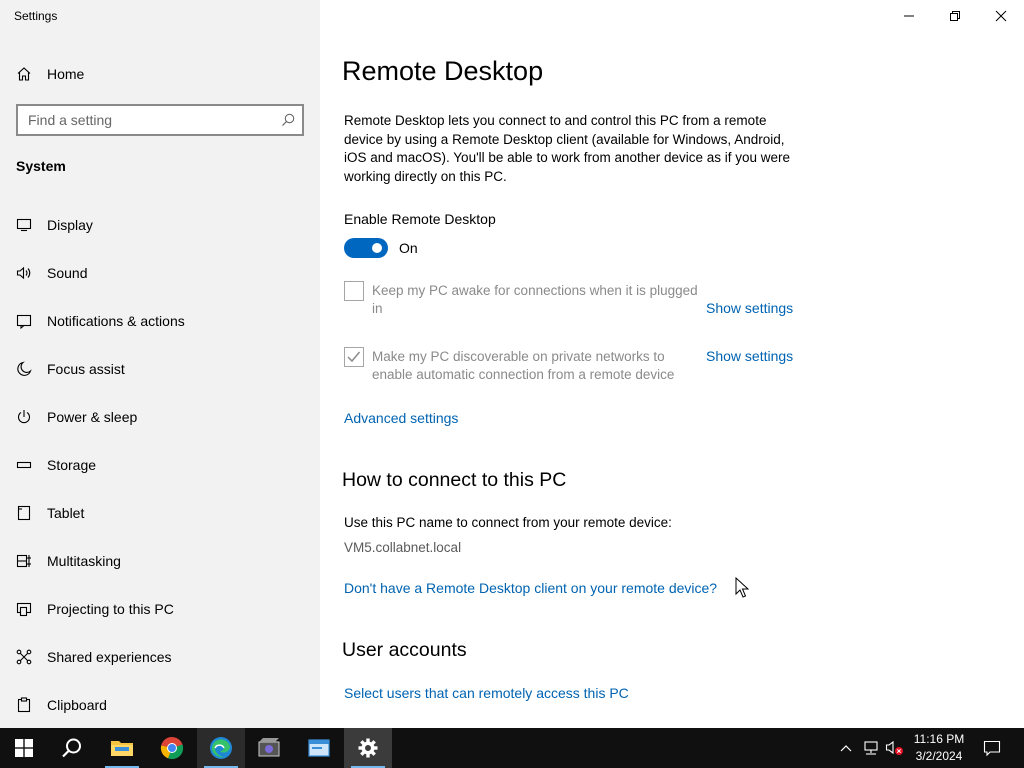 This screenshot has width=1024, height=768. Describe the element at coordinates (24, 369) in the screenshot. I see `moon-icon` at that location.